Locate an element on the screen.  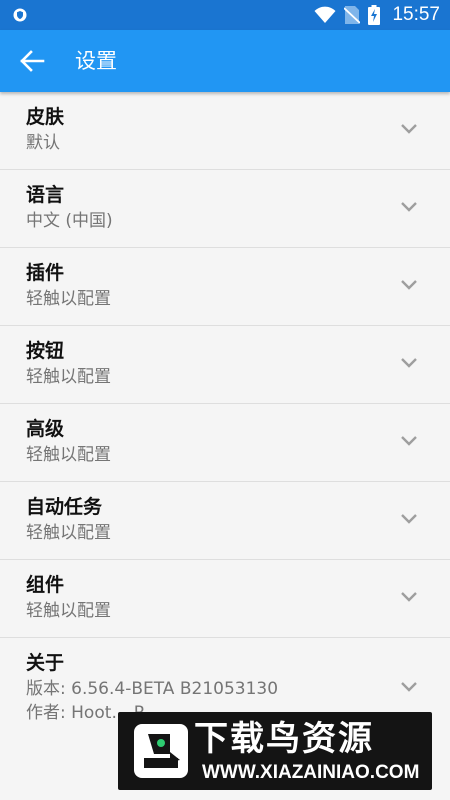
no-sim-icon is located at coordinates (352, 15).